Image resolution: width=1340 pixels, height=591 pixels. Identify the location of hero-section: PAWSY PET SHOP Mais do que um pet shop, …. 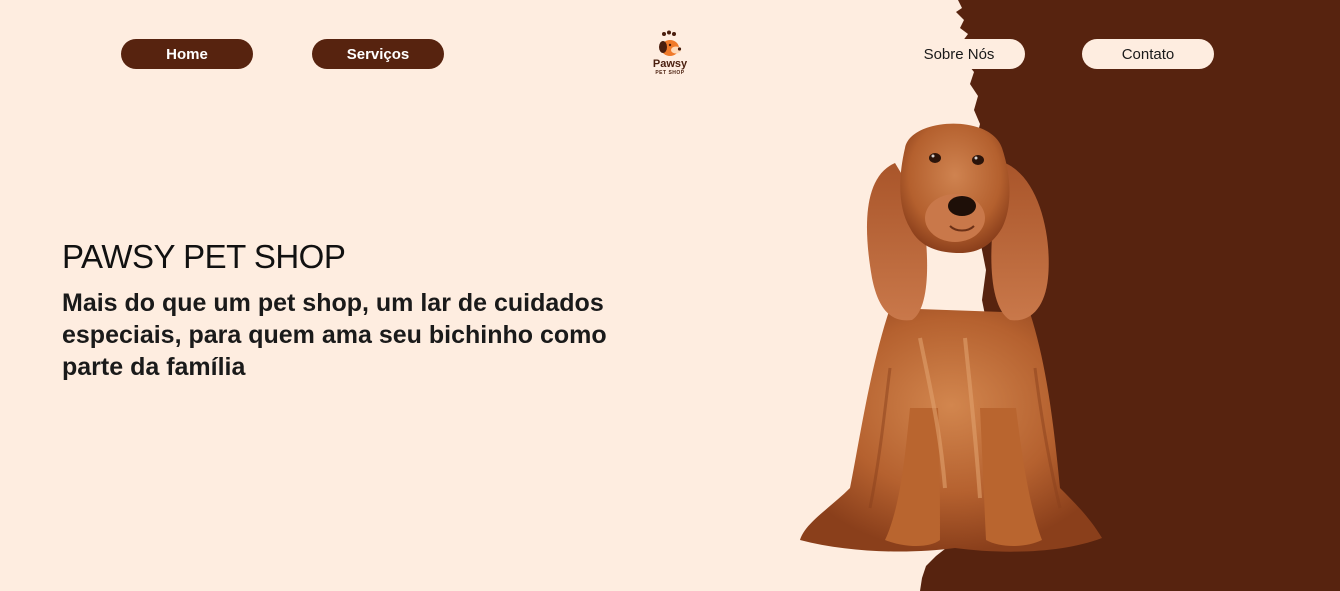
(342, 309).